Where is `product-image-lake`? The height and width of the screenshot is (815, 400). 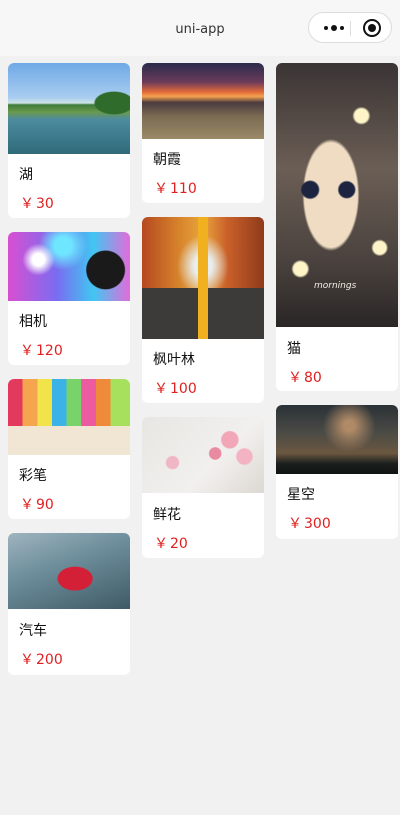
product-image-lake is located at coordinates (69, 108).